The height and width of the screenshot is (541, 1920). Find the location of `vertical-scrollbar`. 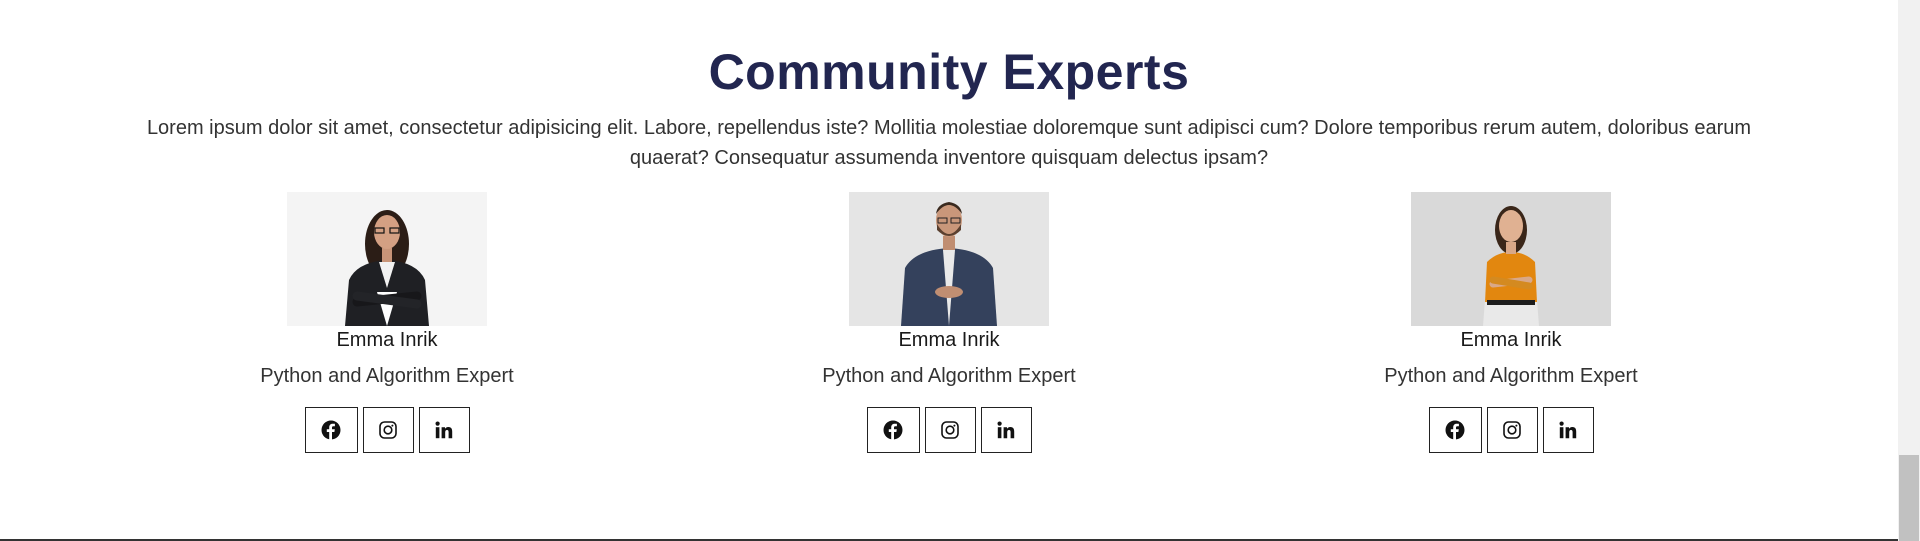

vertical-scrollbar is located at coordinates (1909, 270).